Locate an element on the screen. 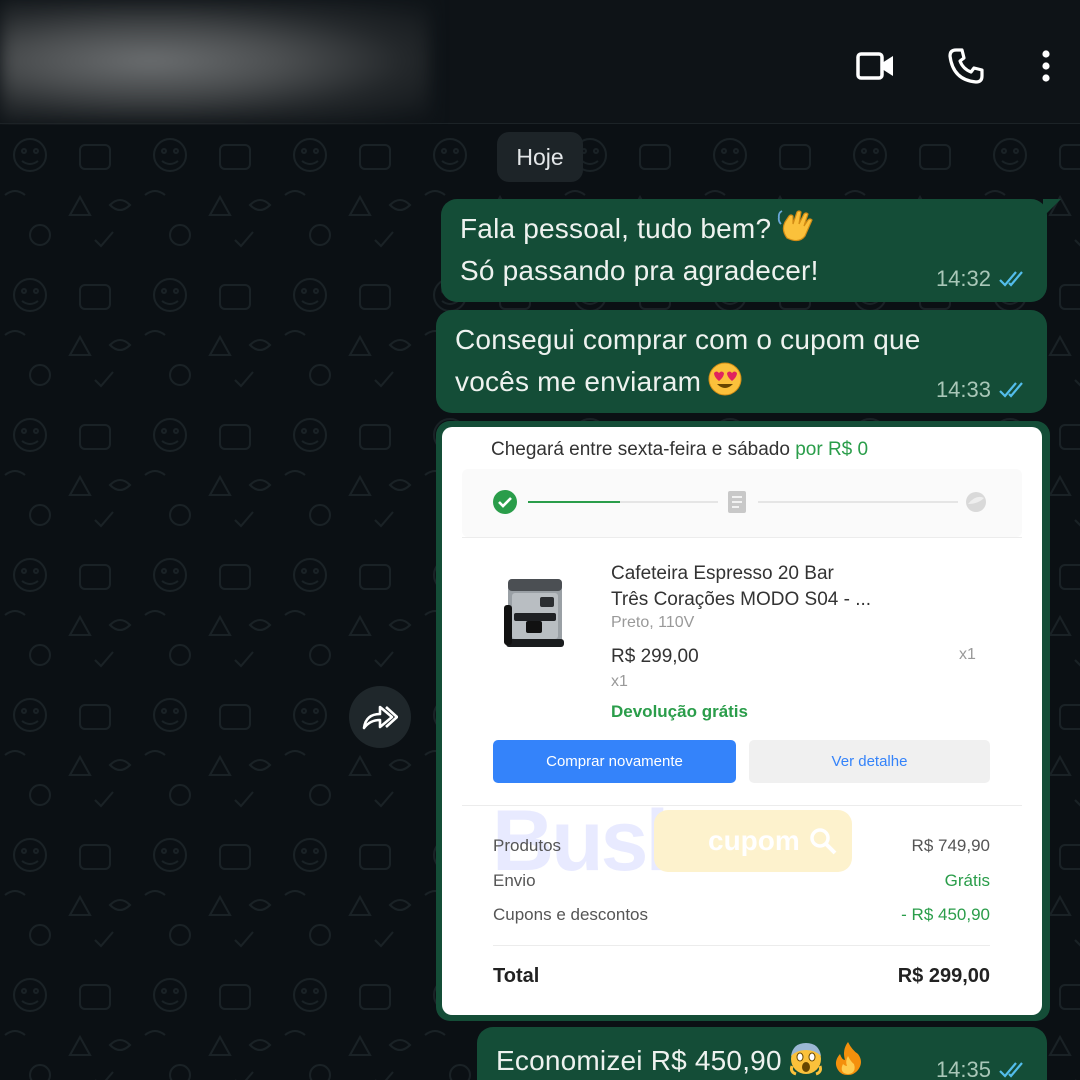 This screenshot has width=1080, height=1080. summary-value: - R$ 450,90 is located at coordinates (945, 914).